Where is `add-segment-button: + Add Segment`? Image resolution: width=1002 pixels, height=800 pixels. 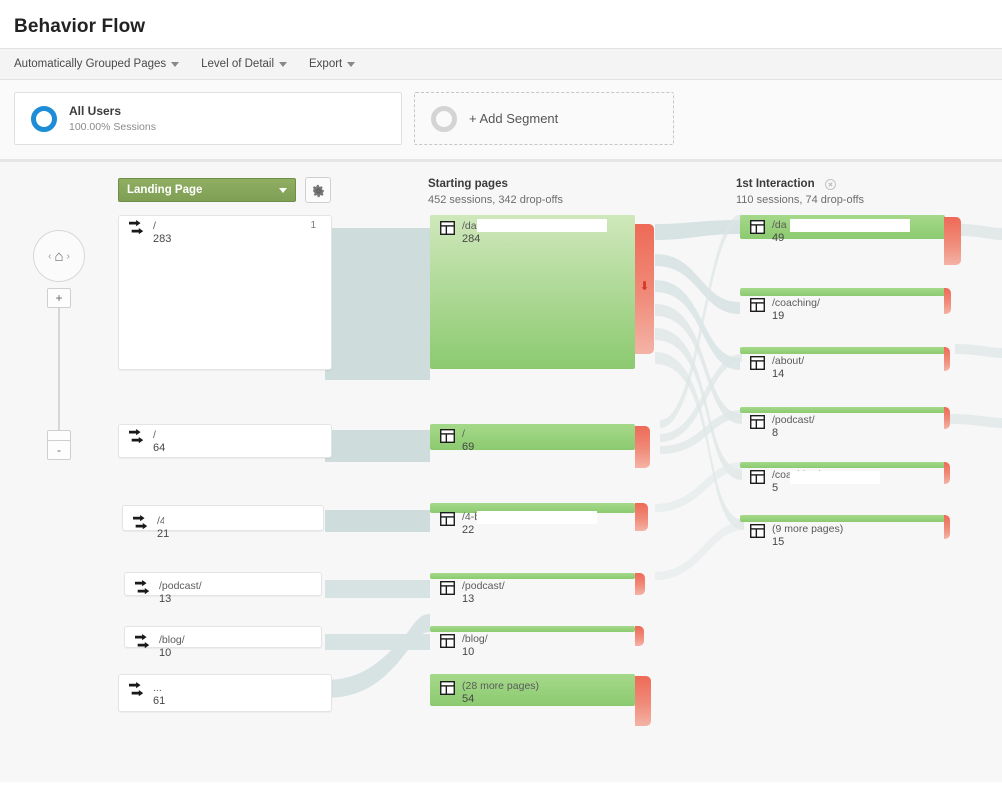 add-segment-button: + Add Segment is located at coordinates (544, 118).